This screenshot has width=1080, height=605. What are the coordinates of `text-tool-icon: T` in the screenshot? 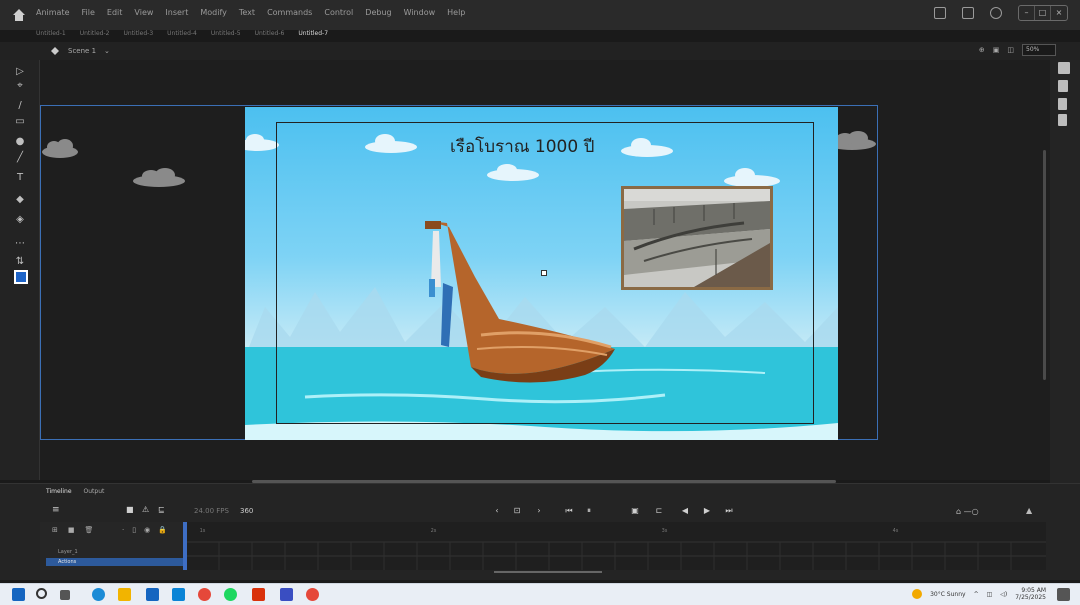 It's located at (20, 178).